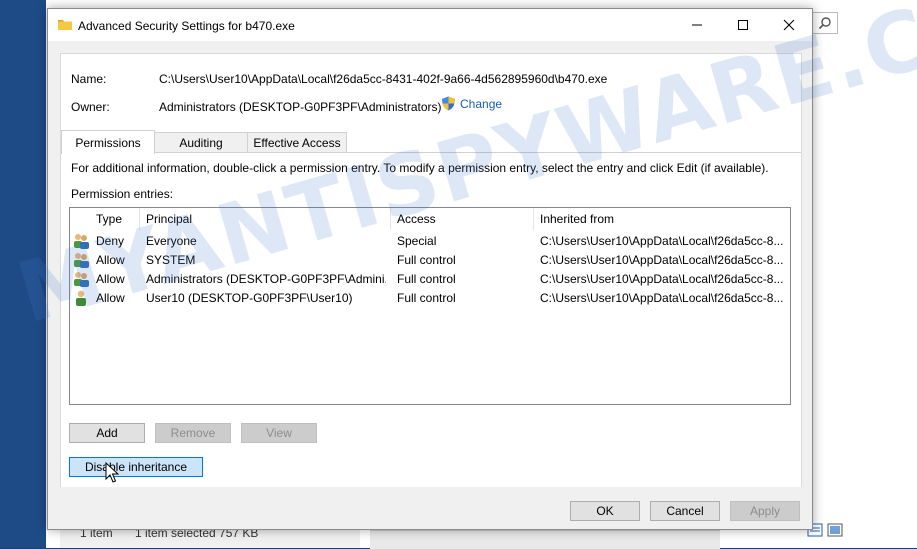 The image size is (917, 549). I want to click on close-icon, so click(789, 25).